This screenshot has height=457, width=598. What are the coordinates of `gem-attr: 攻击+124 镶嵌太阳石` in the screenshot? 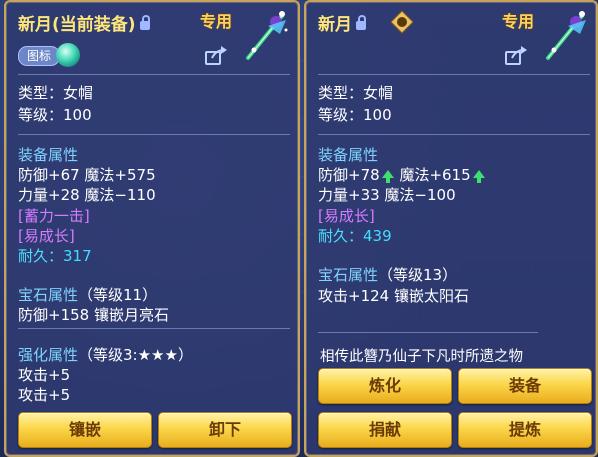 It's located at (393, 296).